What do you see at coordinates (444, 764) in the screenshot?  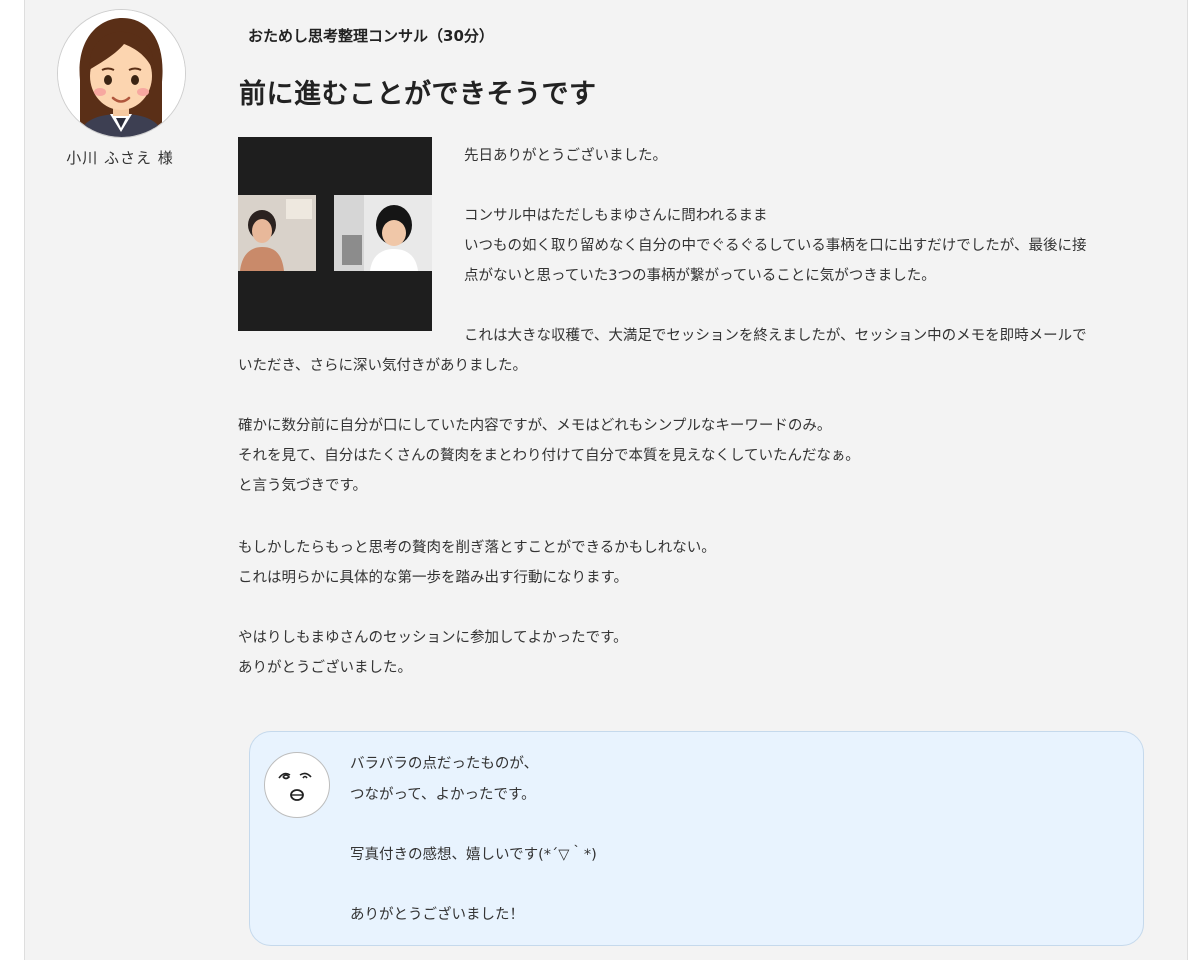 I see `reply-line: バラバラの点だったものが、` at bounding box center [444, 764].